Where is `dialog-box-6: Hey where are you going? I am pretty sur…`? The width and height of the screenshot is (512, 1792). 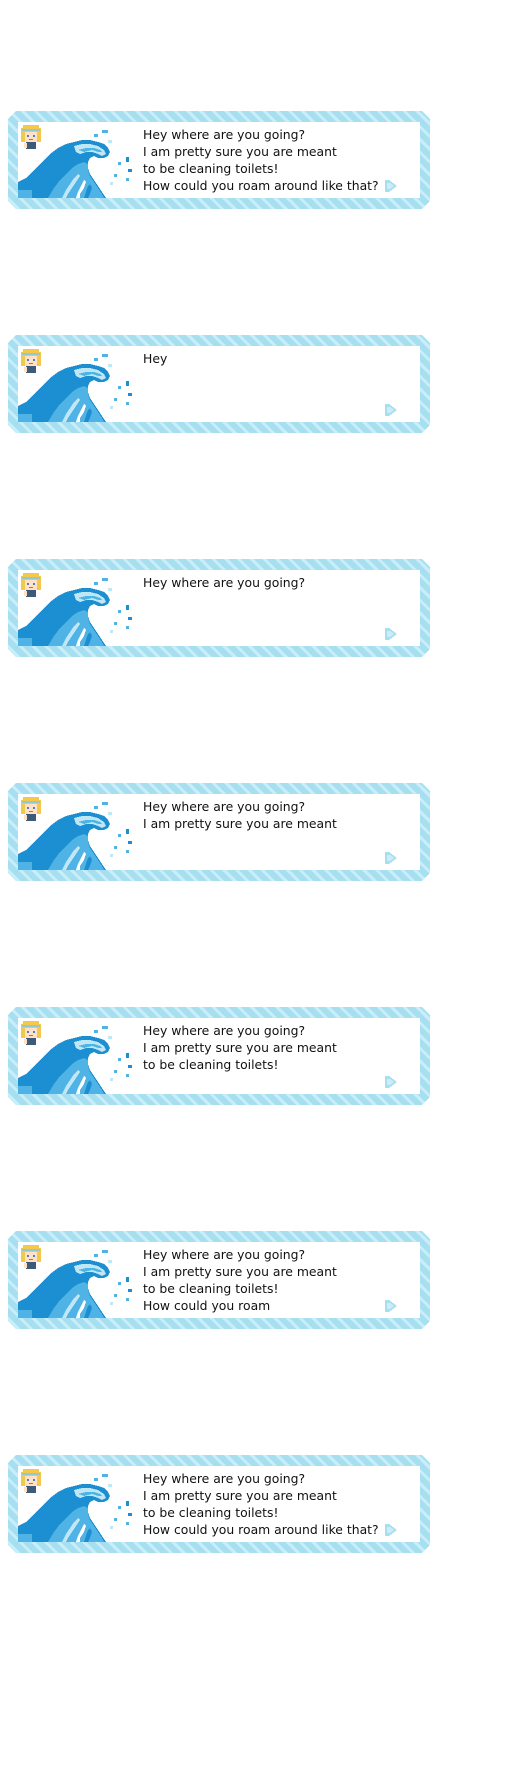
dialog-box-6: Hey where are you going? I am pretty sur… is located at coordinates (219, 1280).